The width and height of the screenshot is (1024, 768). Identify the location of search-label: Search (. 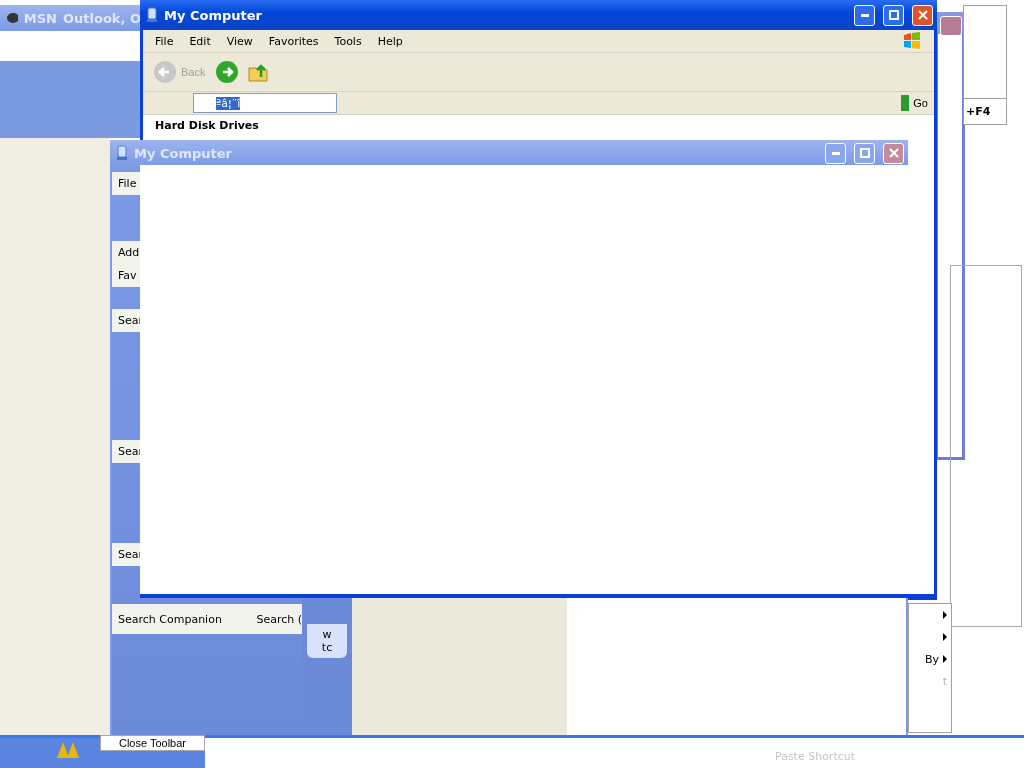
(279, 619).